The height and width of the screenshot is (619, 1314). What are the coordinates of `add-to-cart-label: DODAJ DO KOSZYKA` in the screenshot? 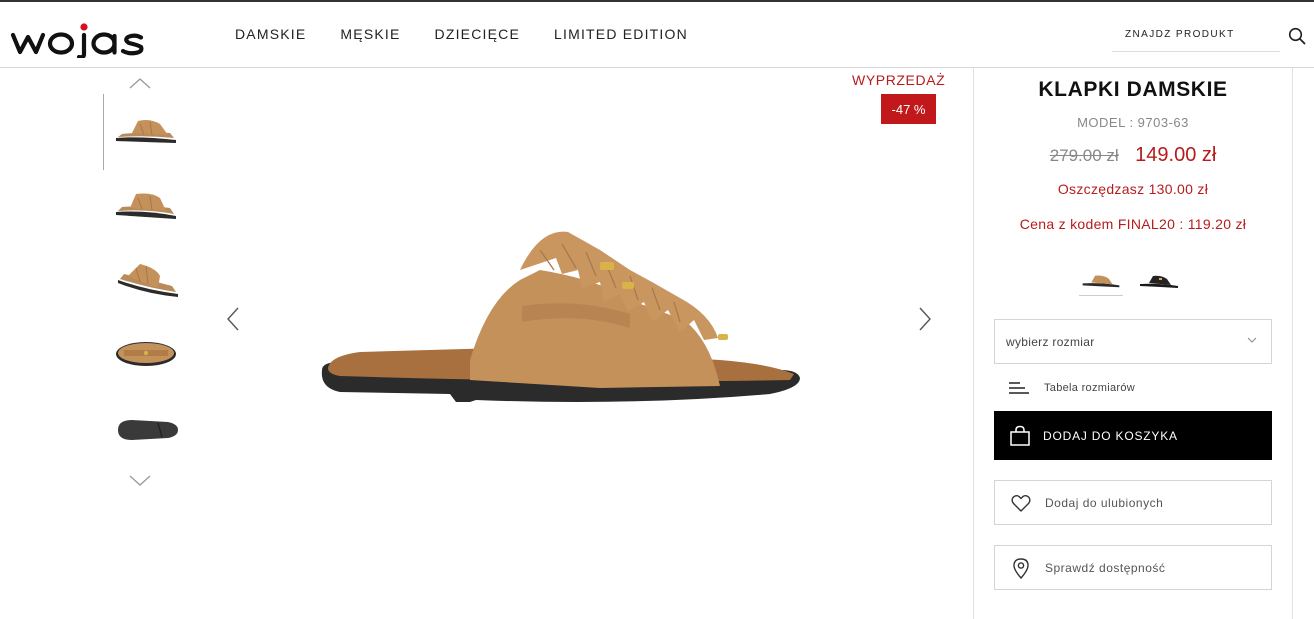 It's located at (1110, 435).